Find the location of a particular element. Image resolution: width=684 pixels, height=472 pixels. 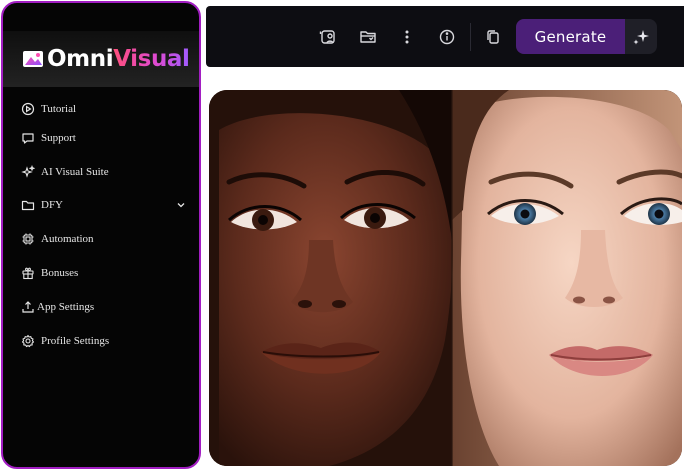

info-circle-icon is located at coordinates (447, 37).